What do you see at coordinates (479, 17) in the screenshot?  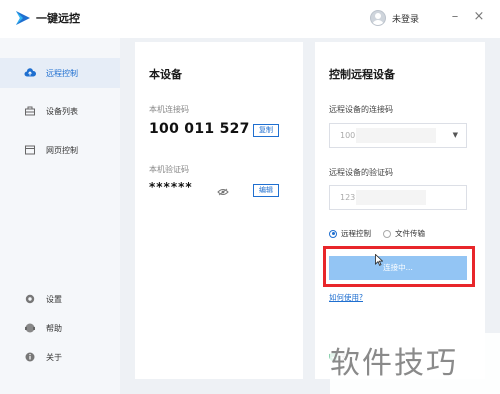 I see `close-button: ×` at bounding box center [479, 17].